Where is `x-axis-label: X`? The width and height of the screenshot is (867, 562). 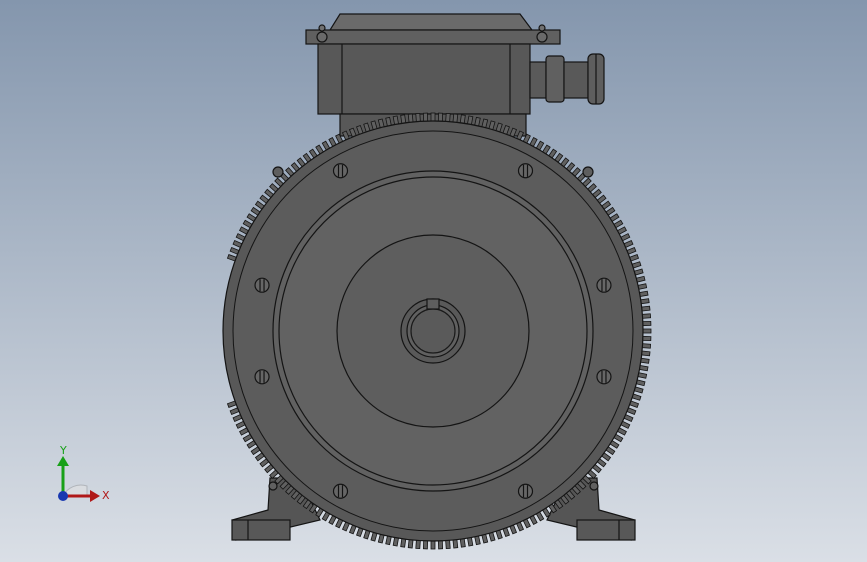 x-axis-label: X is located at coordinates (106, 495).